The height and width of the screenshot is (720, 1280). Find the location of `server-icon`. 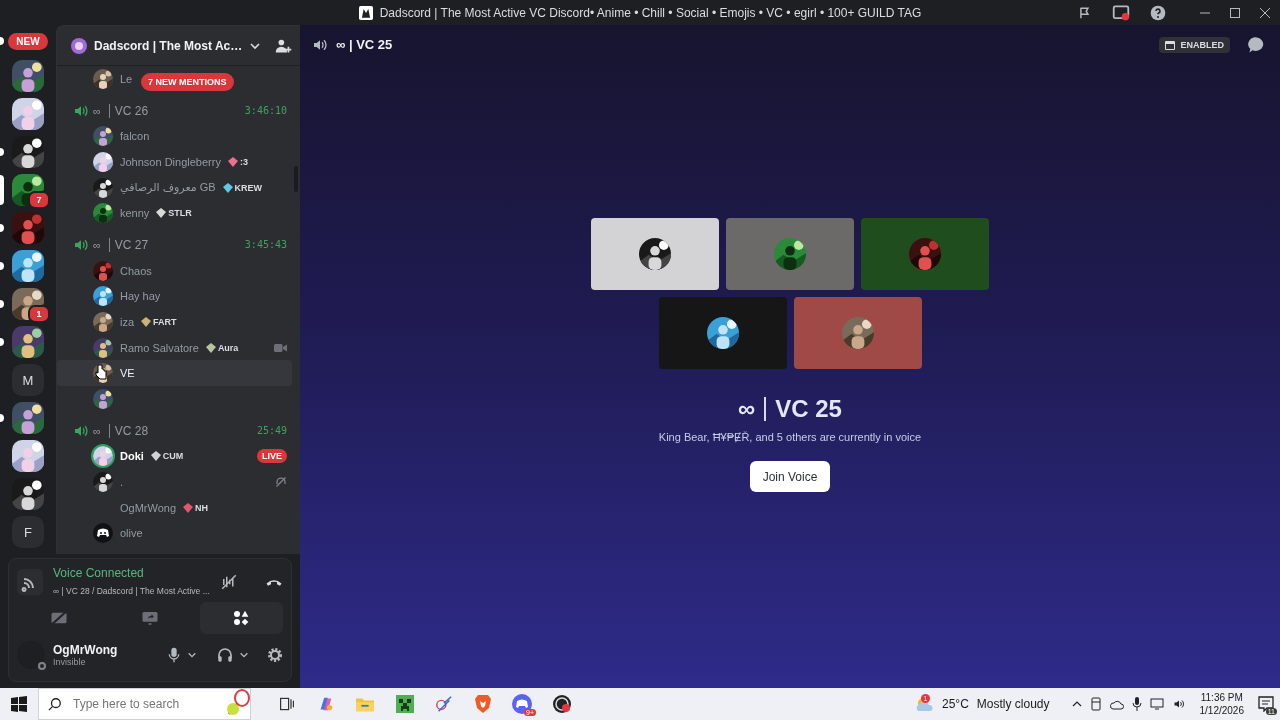

server-icon is located at coordinates (79, 45).